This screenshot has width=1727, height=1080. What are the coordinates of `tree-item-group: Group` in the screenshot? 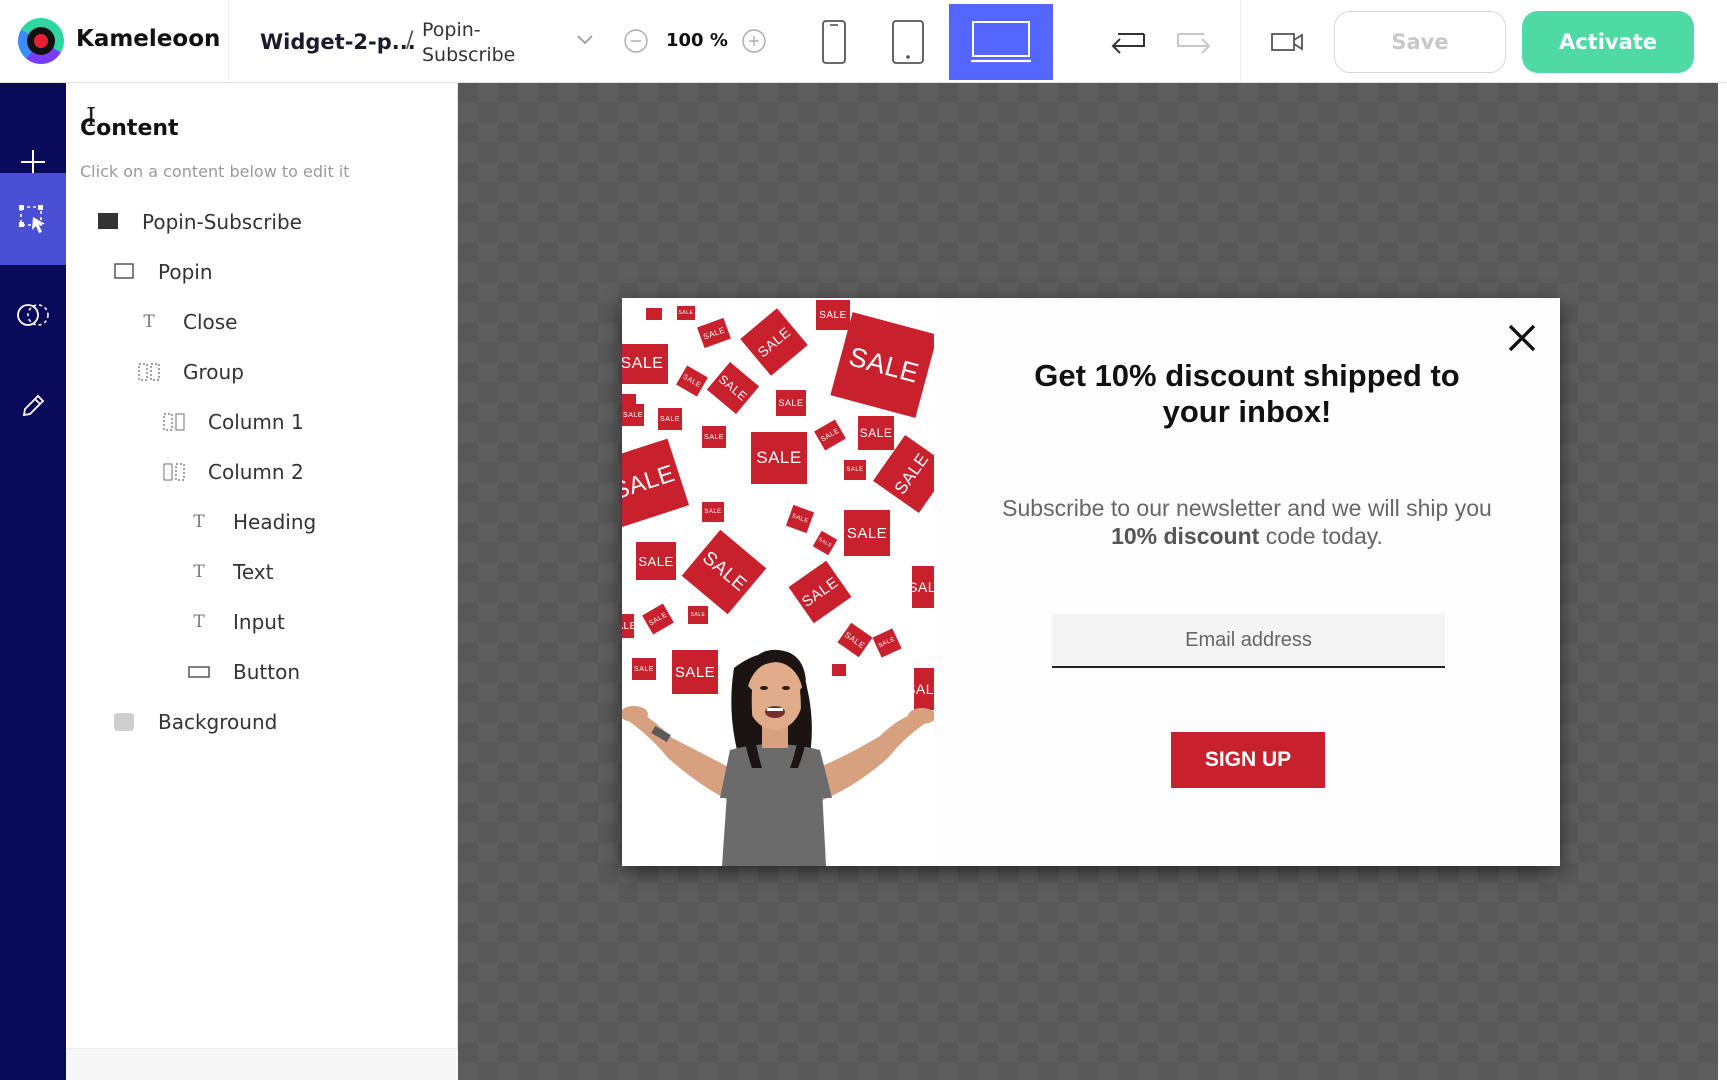 It's located at (190, 372).